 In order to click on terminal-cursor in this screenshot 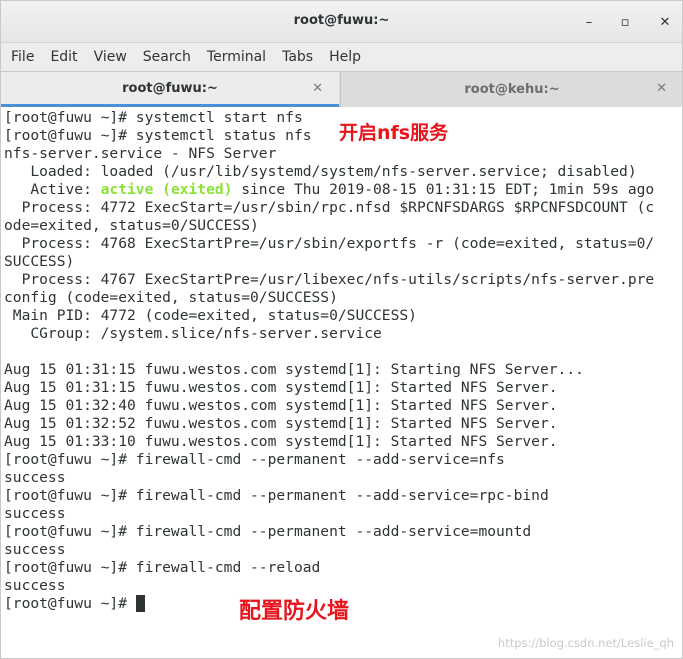, I will do `click(140, 603)`.